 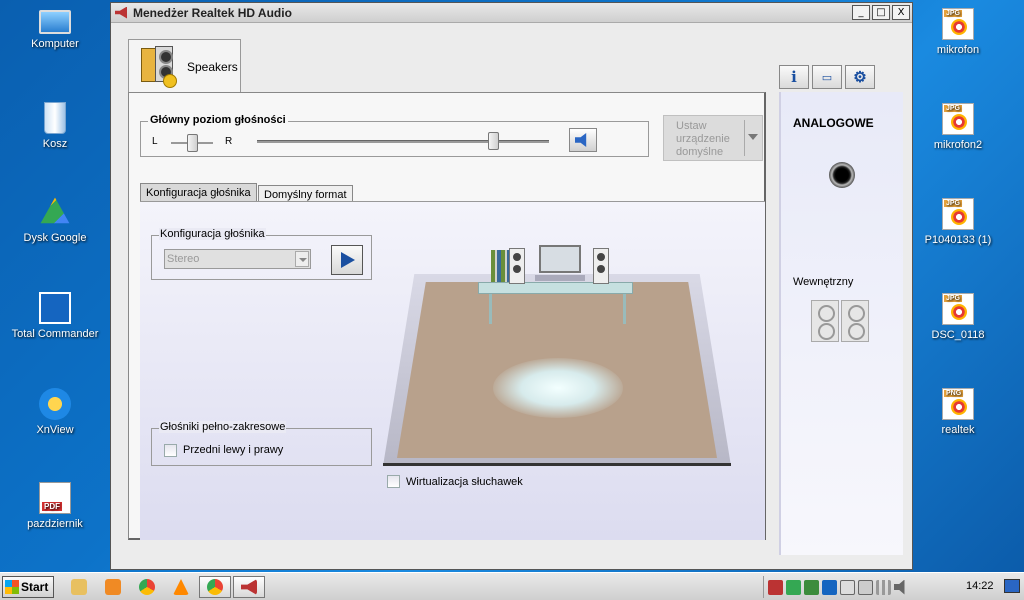 I want to click on battery-icon: ▭, so click(x=827, y=77).